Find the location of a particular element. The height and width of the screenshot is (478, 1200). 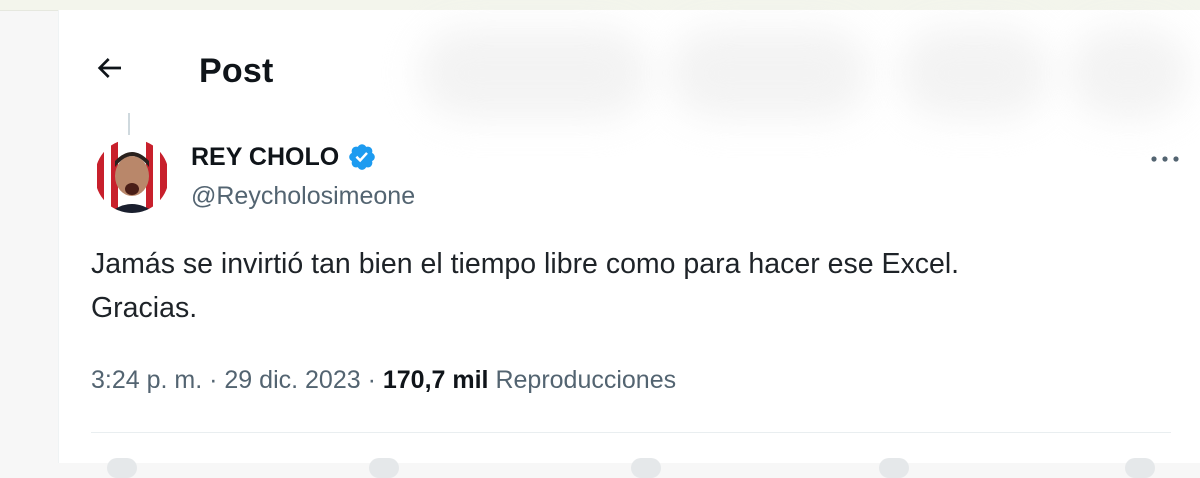

repost-icon is located at coordinates (384, 468).